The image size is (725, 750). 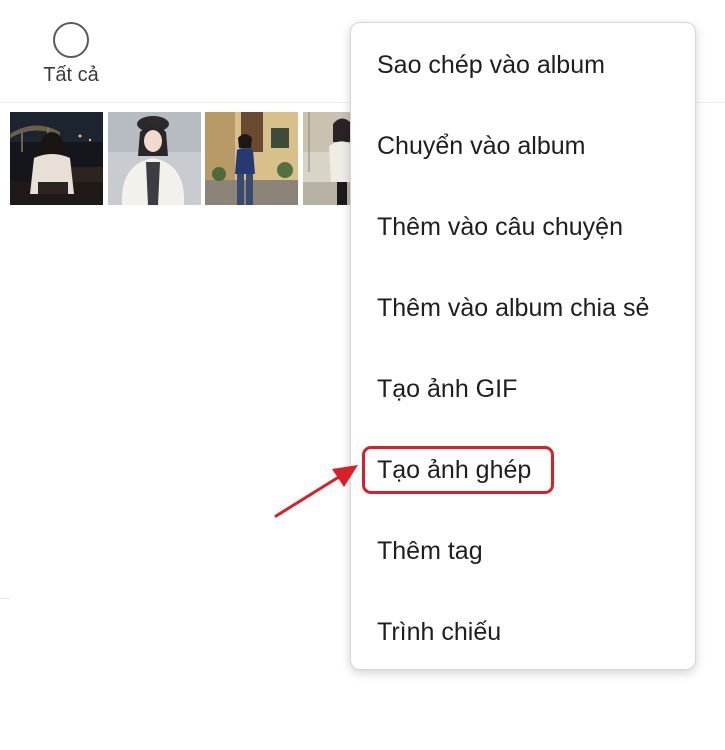 I want to click on select-all-circle-icon, so click(x=71, y=40).